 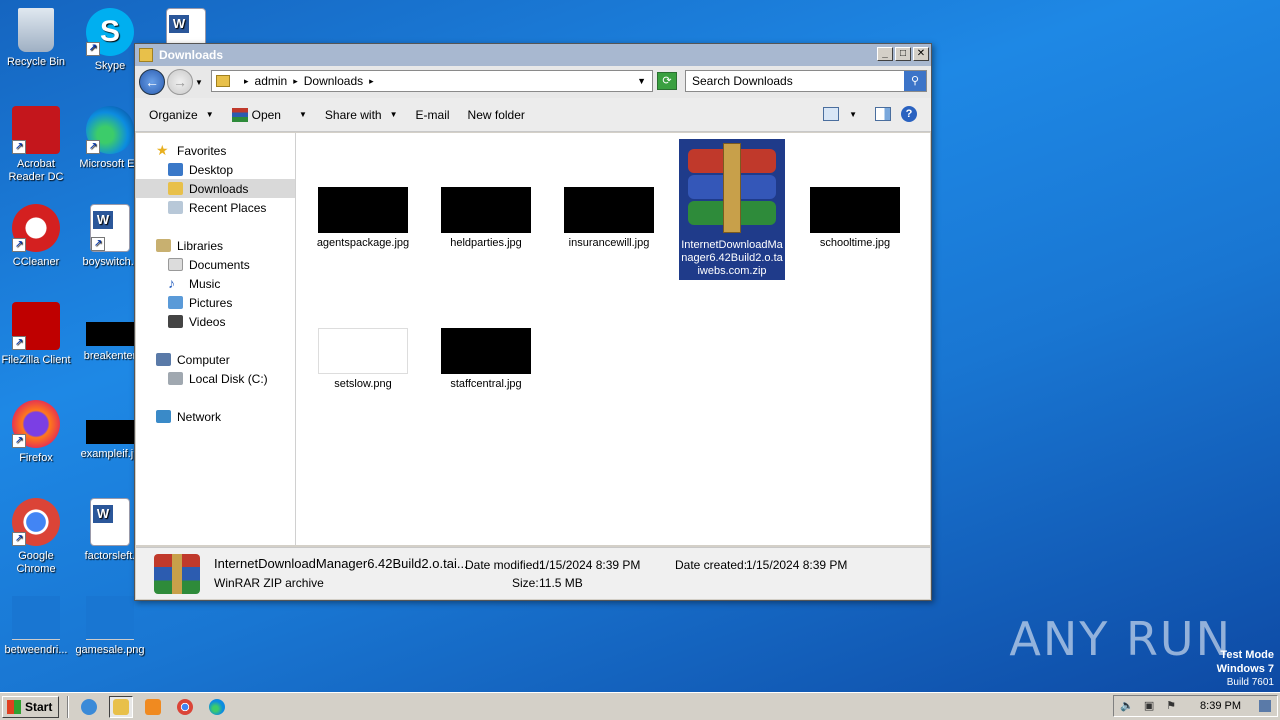 What do you see at coordinates (215, 169) in the screenshot?
I see `nav-desktop: Desktop` at bounding box center [215, 169].